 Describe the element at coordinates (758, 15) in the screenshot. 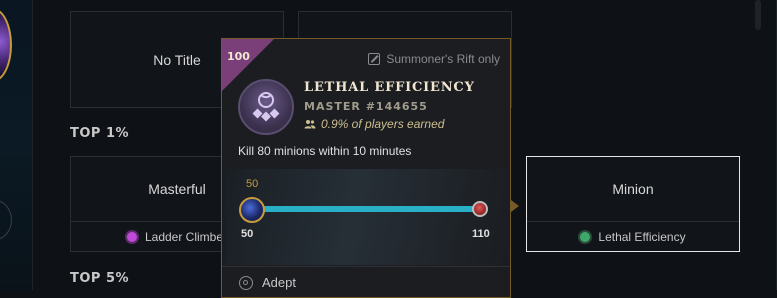

I see `scrollbar` at that location.